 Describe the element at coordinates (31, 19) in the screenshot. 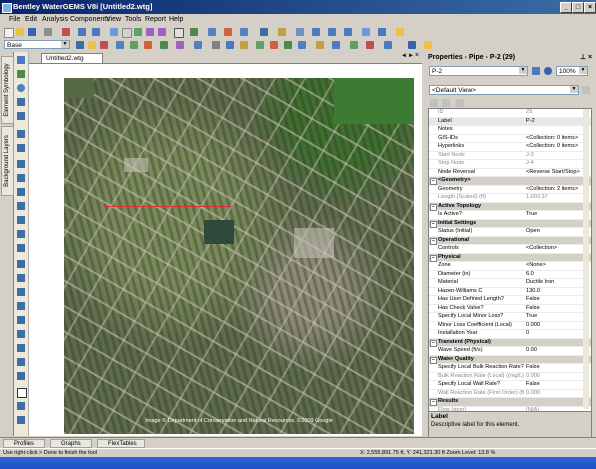

I see `menu-edit: Edit` at that location.